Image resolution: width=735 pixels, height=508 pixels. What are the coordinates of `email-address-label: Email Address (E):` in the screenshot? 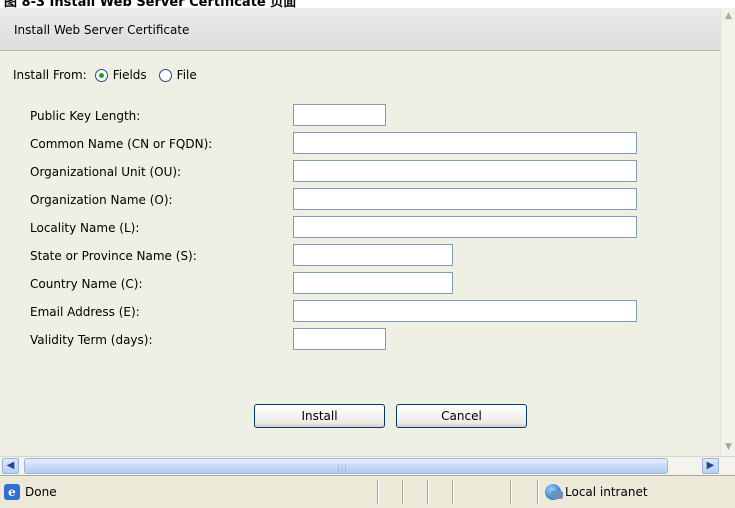 It's located at (85, 312).